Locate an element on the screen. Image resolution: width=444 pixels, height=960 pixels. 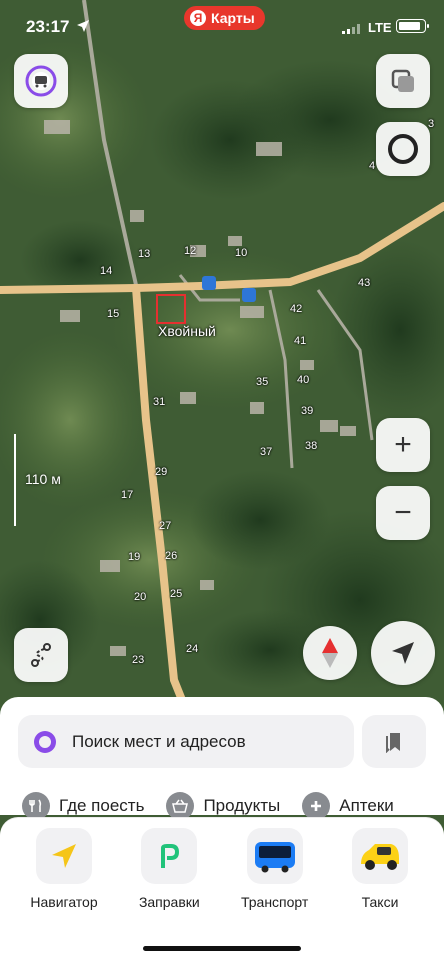
bookmarks-icon is located at coordinates (393, 742).